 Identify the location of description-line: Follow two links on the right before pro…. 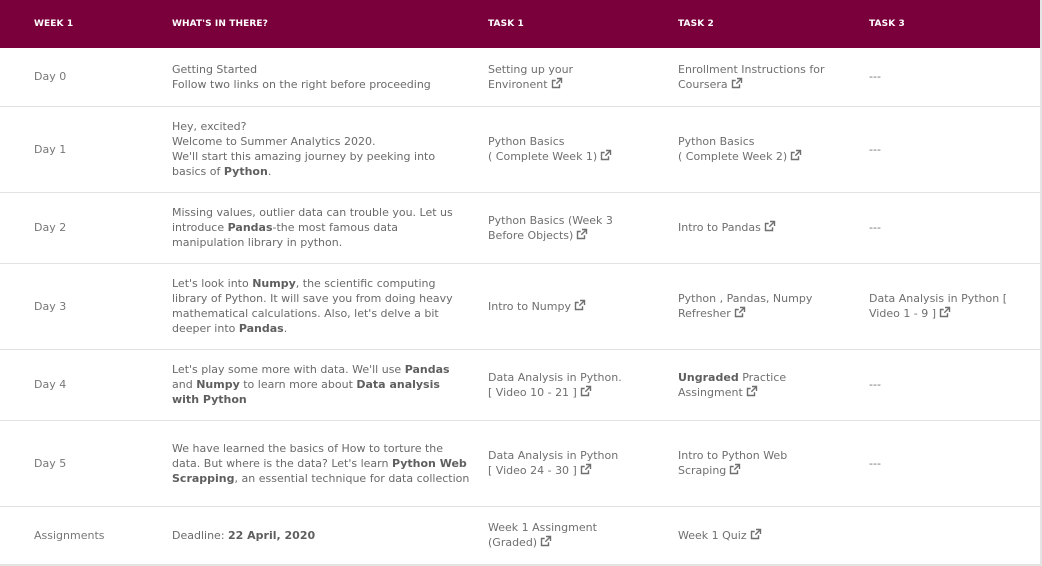
(301, 84).